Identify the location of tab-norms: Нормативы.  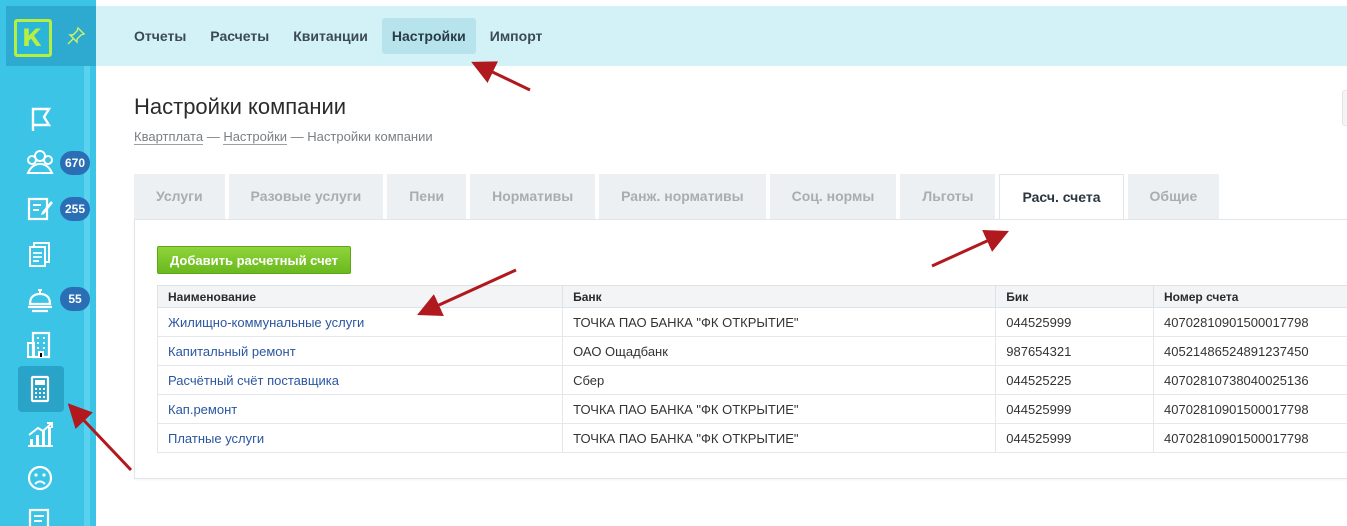
(533, 196).